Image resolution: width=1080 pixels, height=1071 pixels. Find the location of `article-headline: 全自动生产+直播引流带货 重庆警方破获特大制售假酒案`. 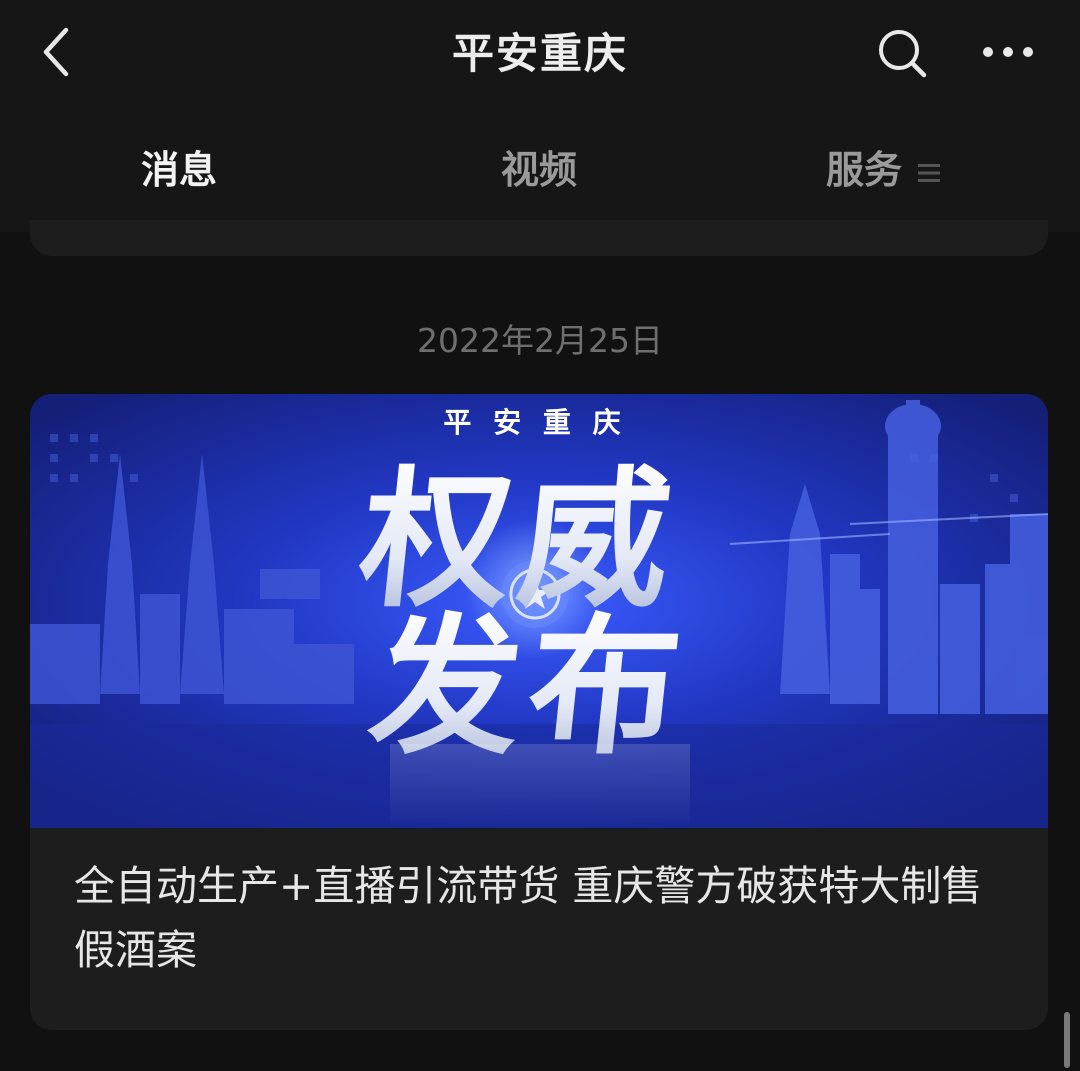

article-headline: 全自动生产+直播引流带货 重庆警方破获特大制售假酒案 is located at coordinates (544, 918).